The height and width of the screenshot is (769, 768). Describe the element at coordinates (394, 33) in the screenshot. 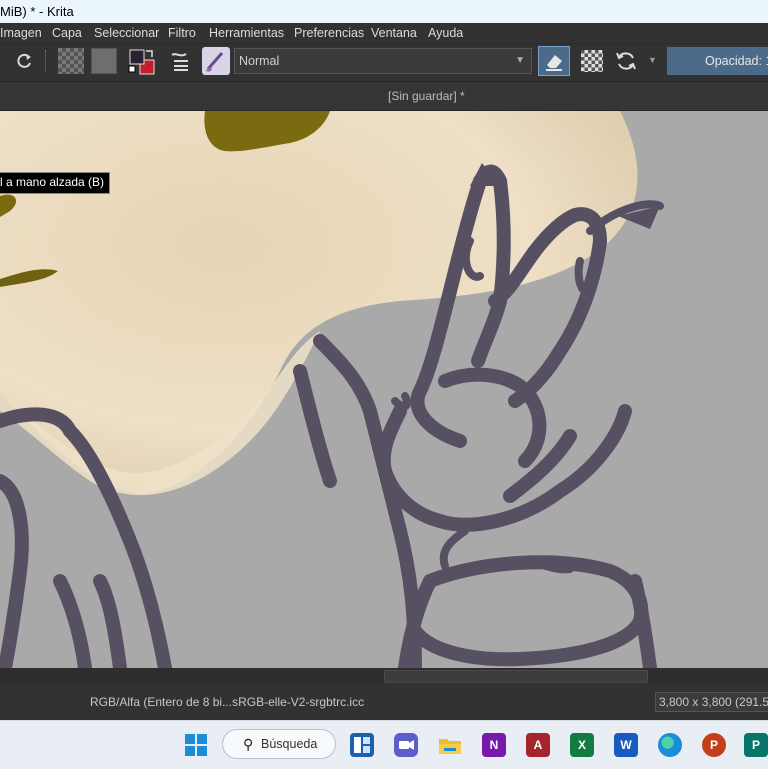

I see `menu-ventana: Ventana` at that location.